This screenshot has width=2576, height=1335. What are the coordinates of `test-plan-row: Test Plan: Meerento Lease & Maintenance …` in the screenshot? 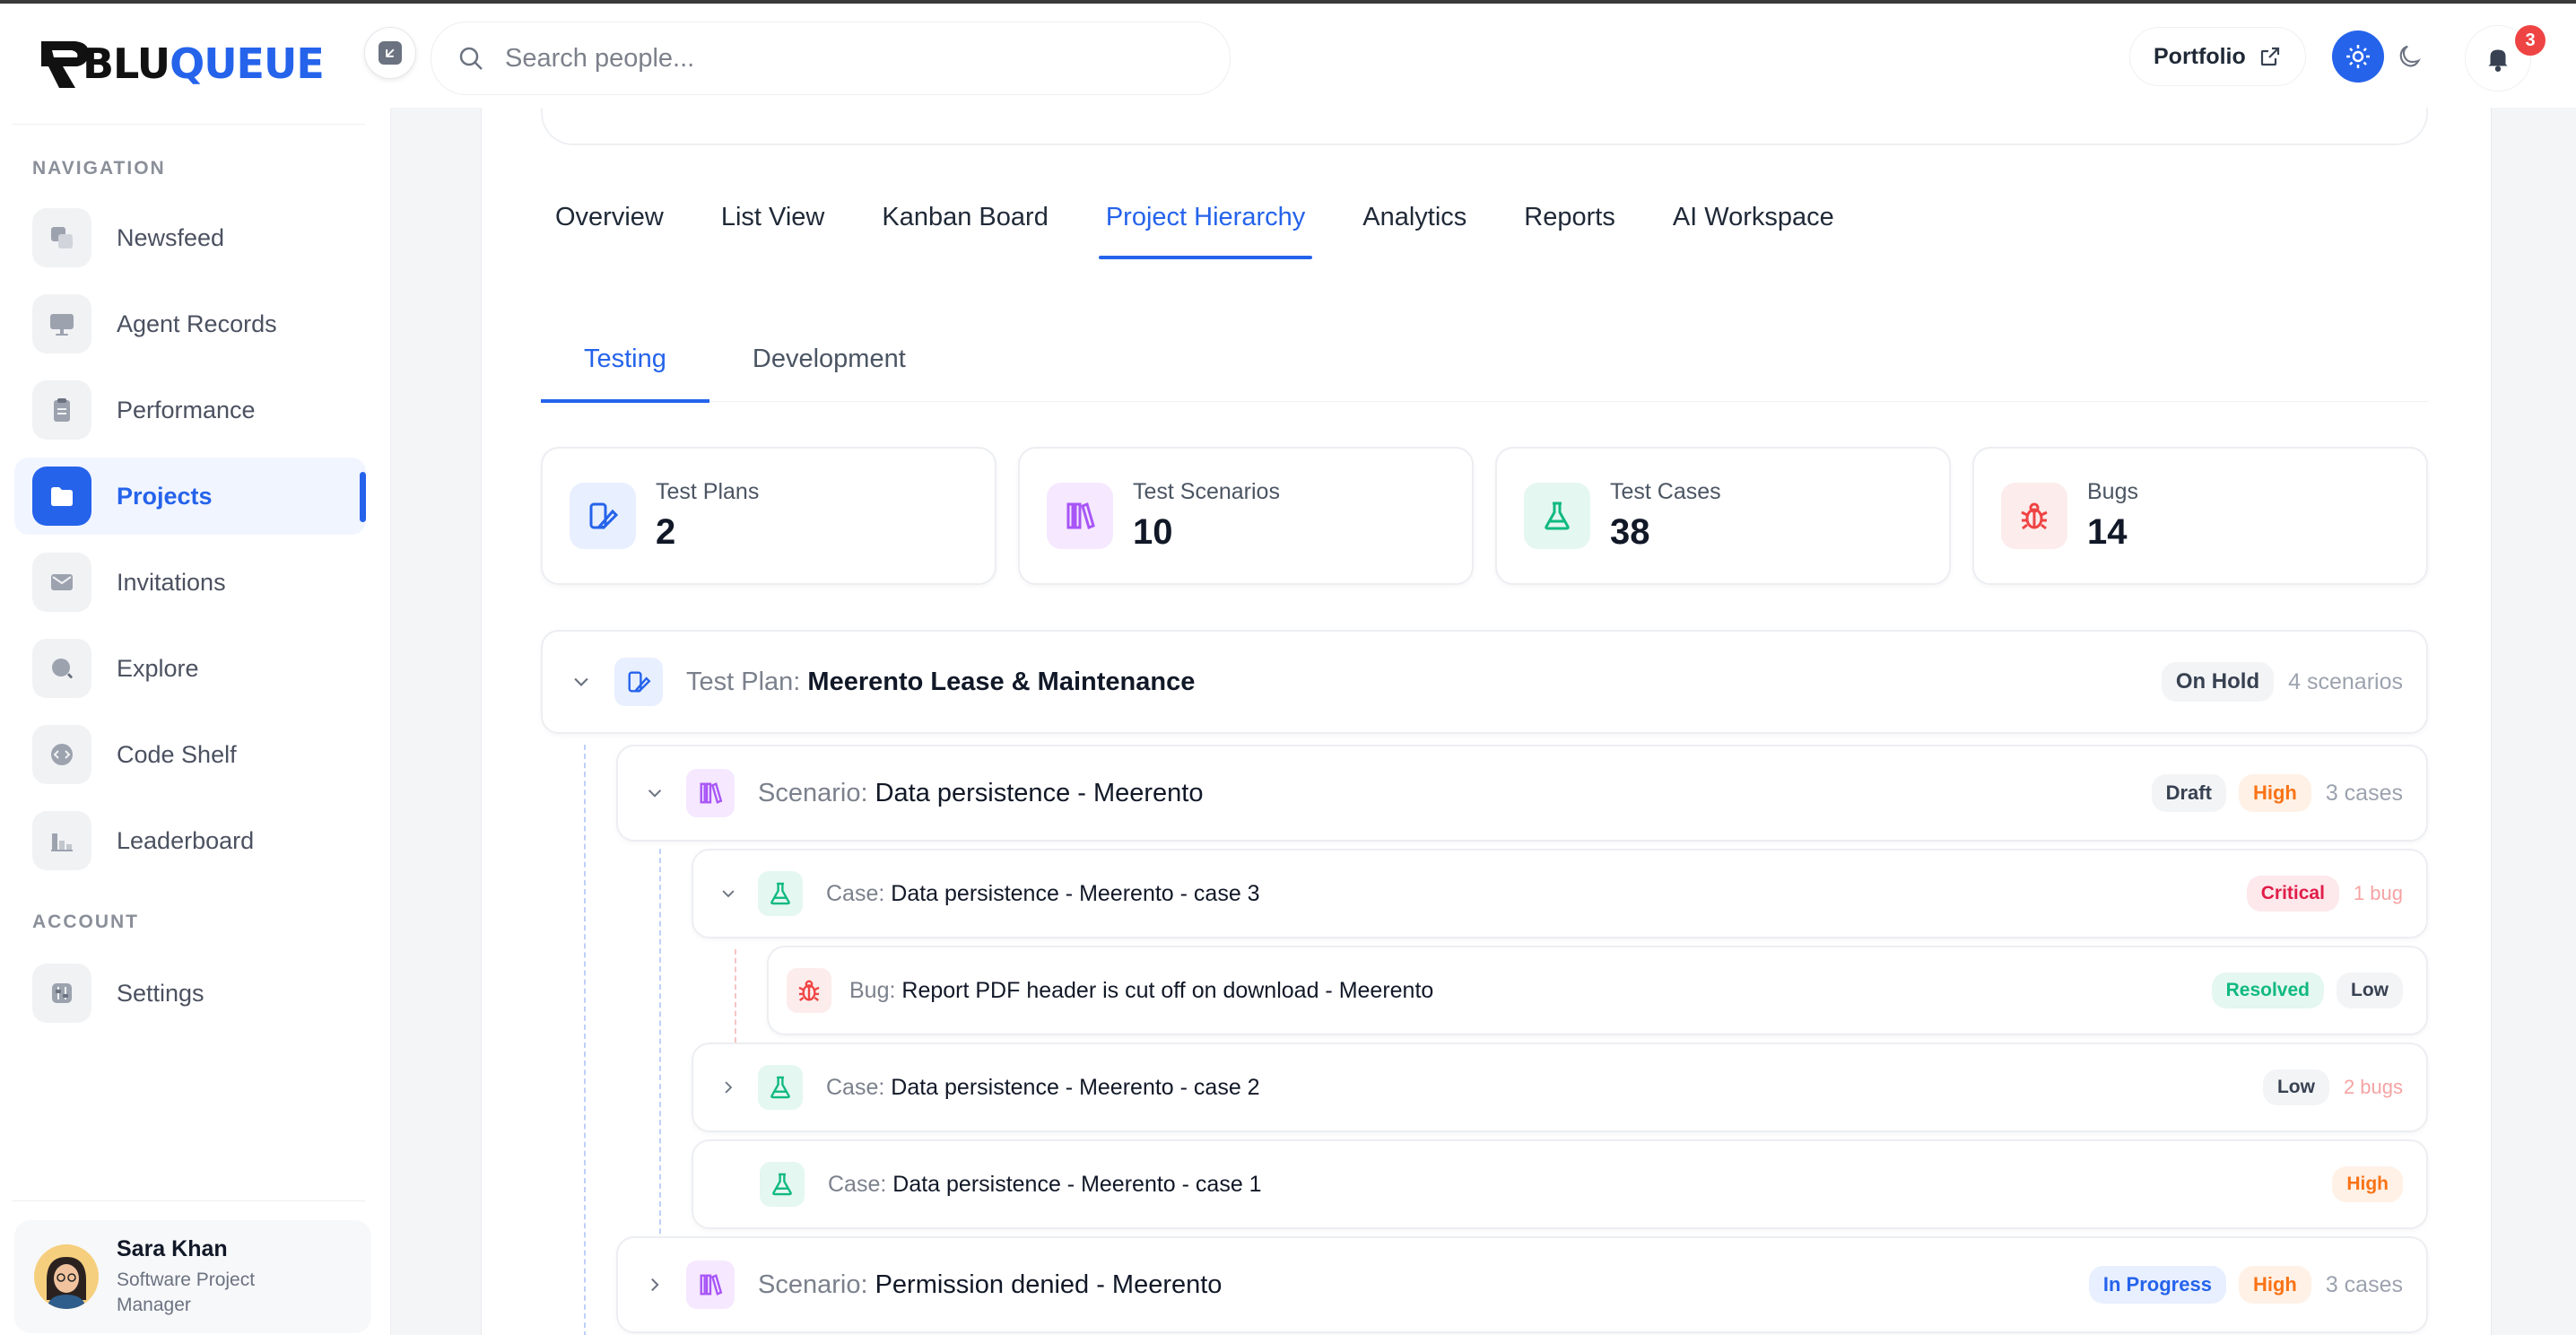 It's located at (1484, 682).